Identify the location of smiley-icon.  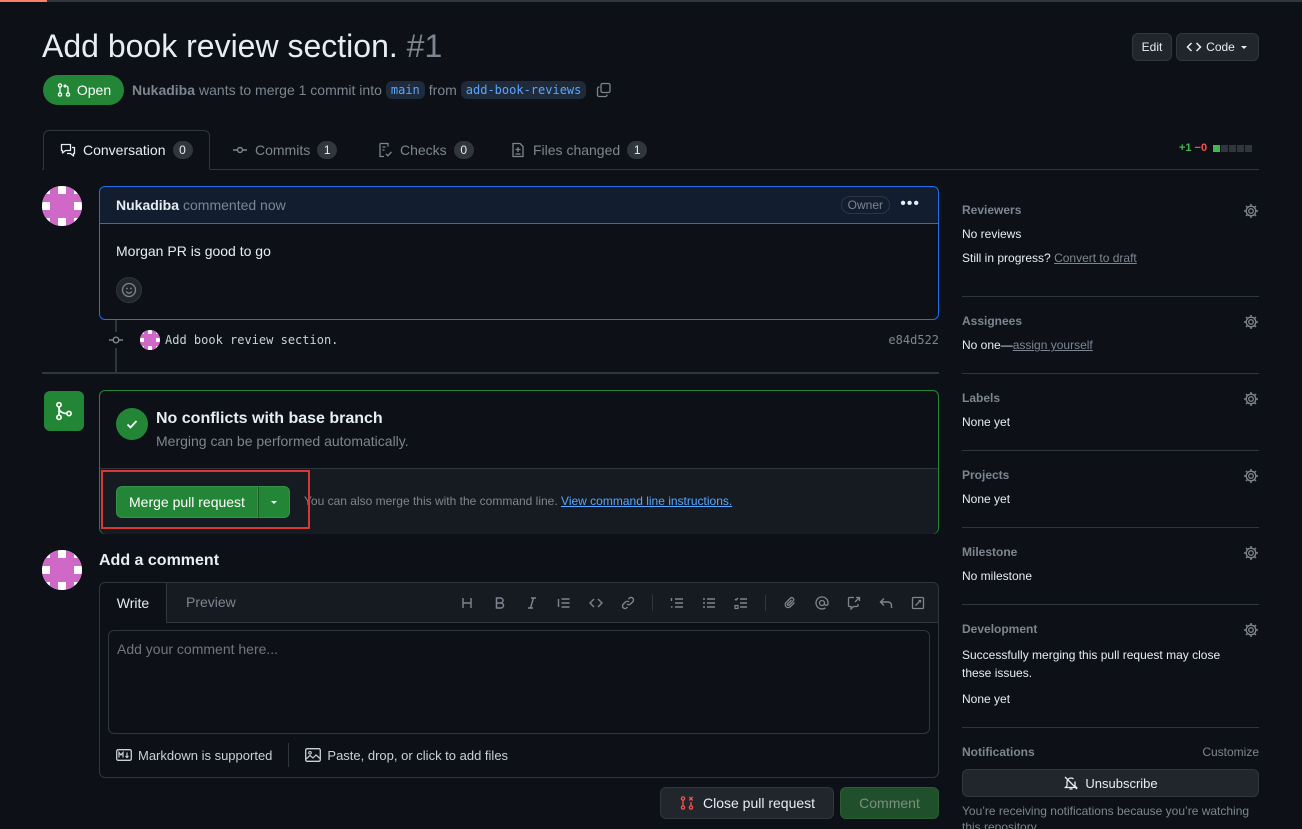
(129, 290).